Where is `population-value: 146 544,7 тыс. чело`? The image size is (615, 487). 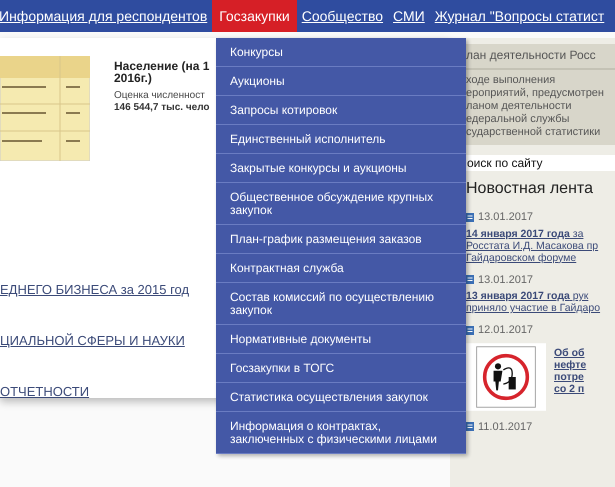 population-value: 146 544,7 тыс. чело is located at coordinates (162, 108).